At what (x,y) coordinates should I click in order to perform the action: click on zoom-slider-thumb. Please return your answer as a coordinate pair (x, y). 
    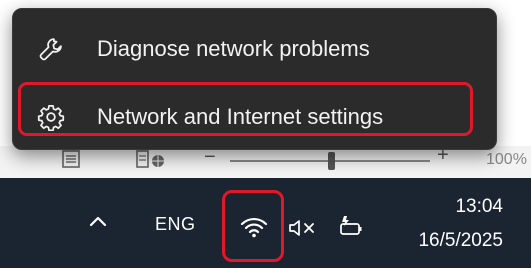
    Looking at the image, I should click on (331, 161).